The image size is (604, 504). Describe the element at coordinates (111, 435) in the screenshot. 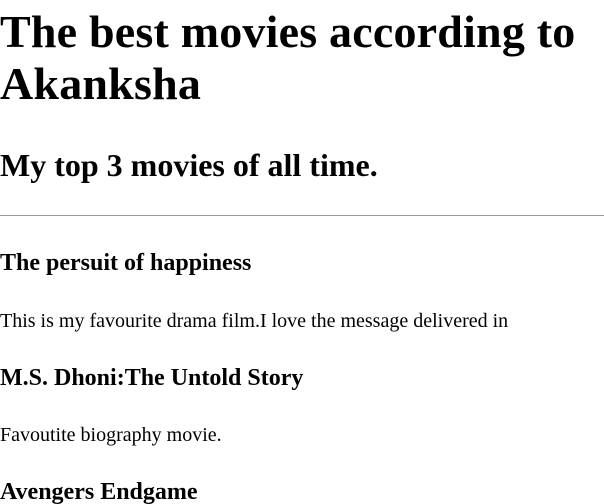

I see `movie-description-2: Favoutite biography movie.` at that location.